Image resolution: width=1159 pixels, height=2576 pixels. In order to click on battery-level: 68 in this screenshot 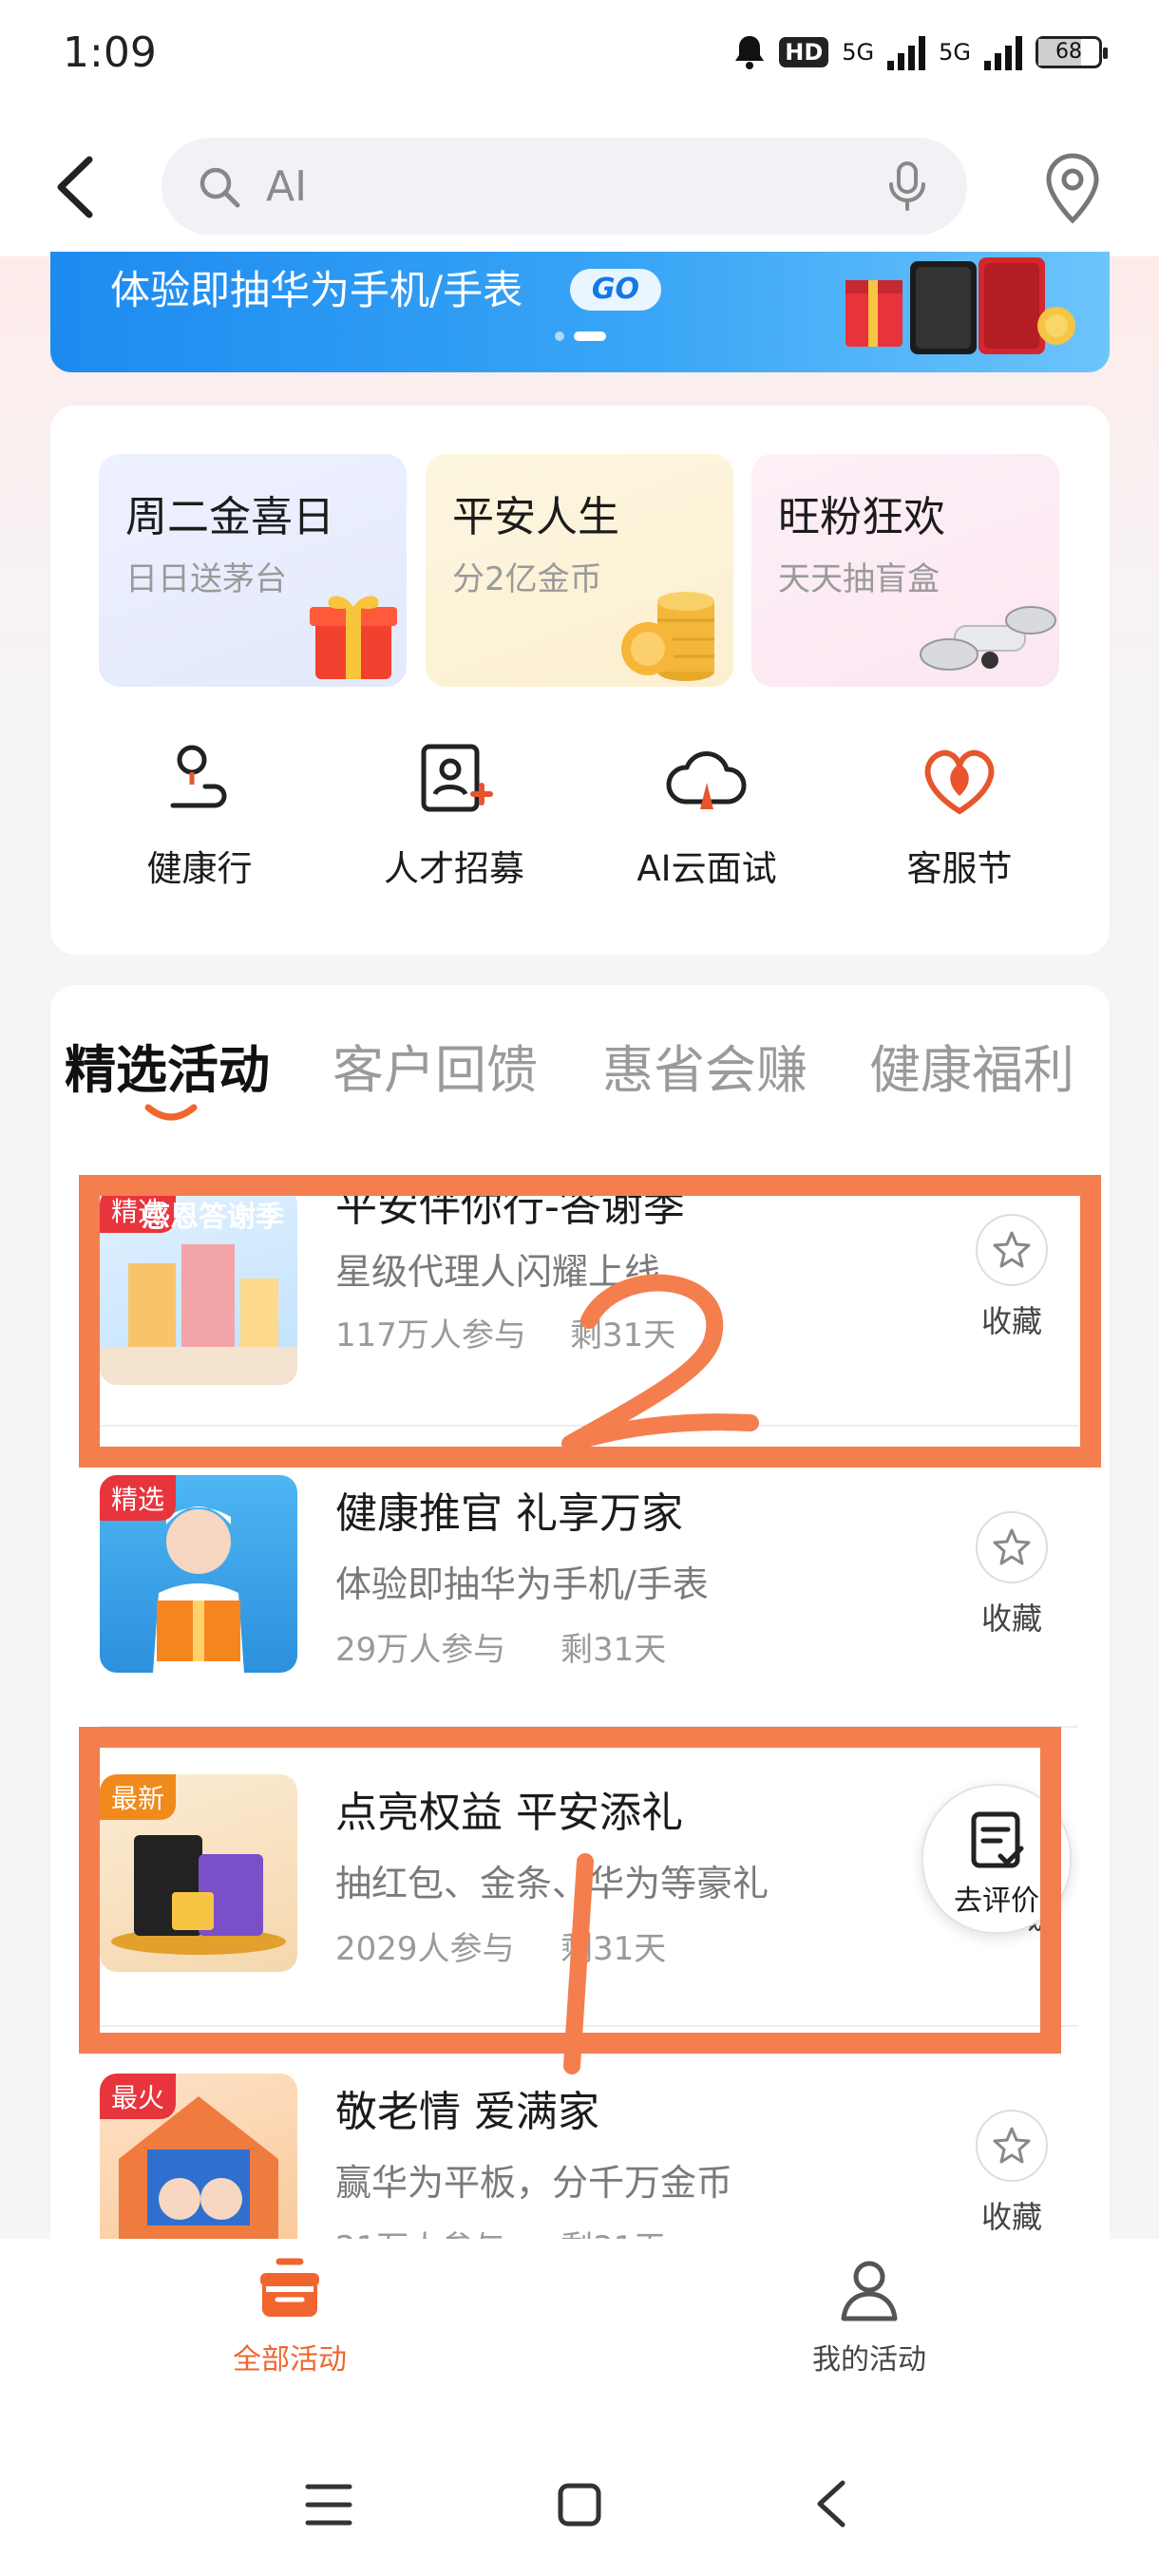, I will do `click(1068, 52)`.